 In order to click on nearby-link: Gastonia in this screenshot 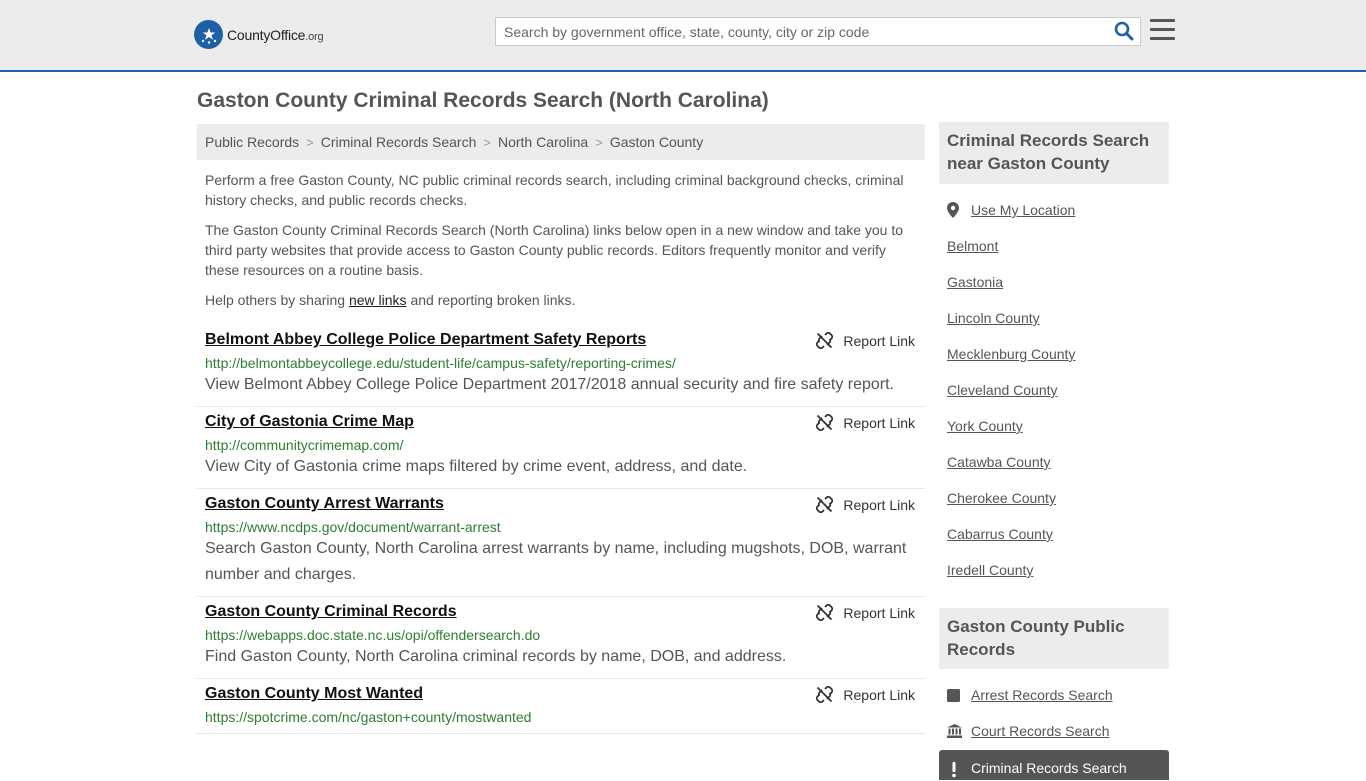, I will do `click(975, 282)`.